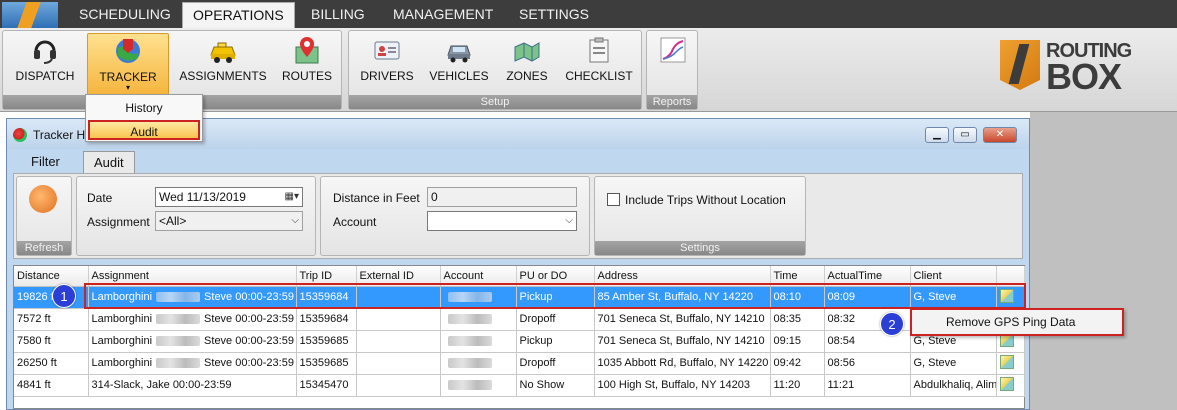 The height and width of the screenshot is (410, 1177). What do you see at coordinates (60, 135) in the screenshot?
I see `window-title: Tracker Hi` at bounding box center [60, 135].